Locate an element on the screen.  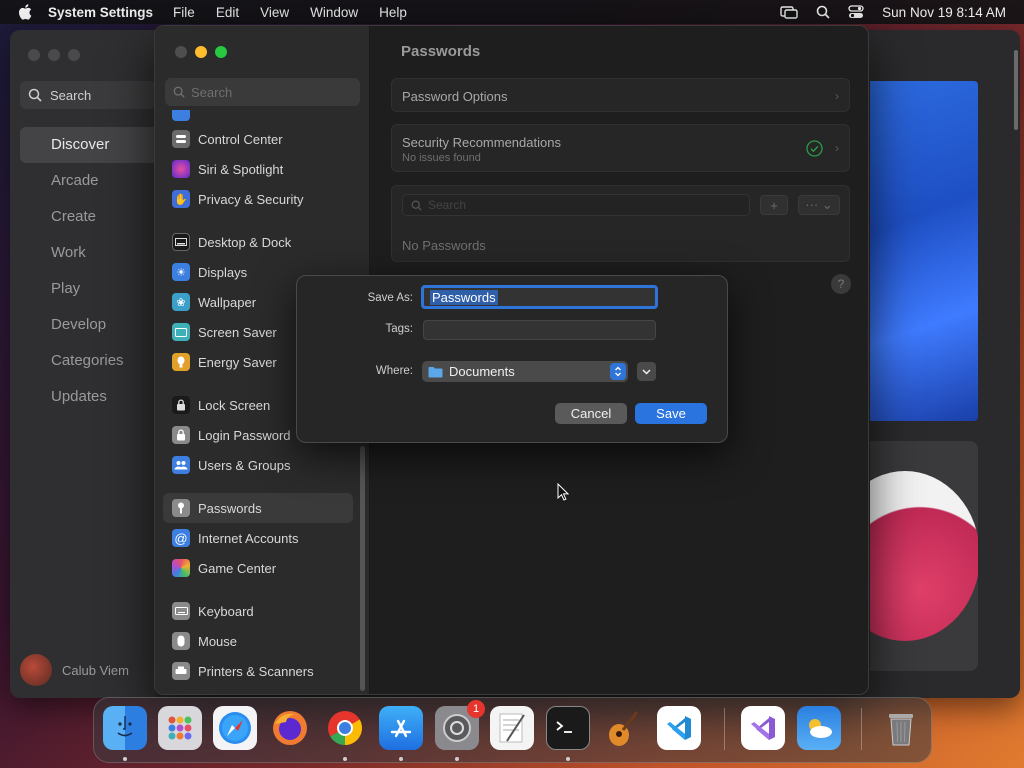
sidebar-item-partial is located at coordinates (258, 117).